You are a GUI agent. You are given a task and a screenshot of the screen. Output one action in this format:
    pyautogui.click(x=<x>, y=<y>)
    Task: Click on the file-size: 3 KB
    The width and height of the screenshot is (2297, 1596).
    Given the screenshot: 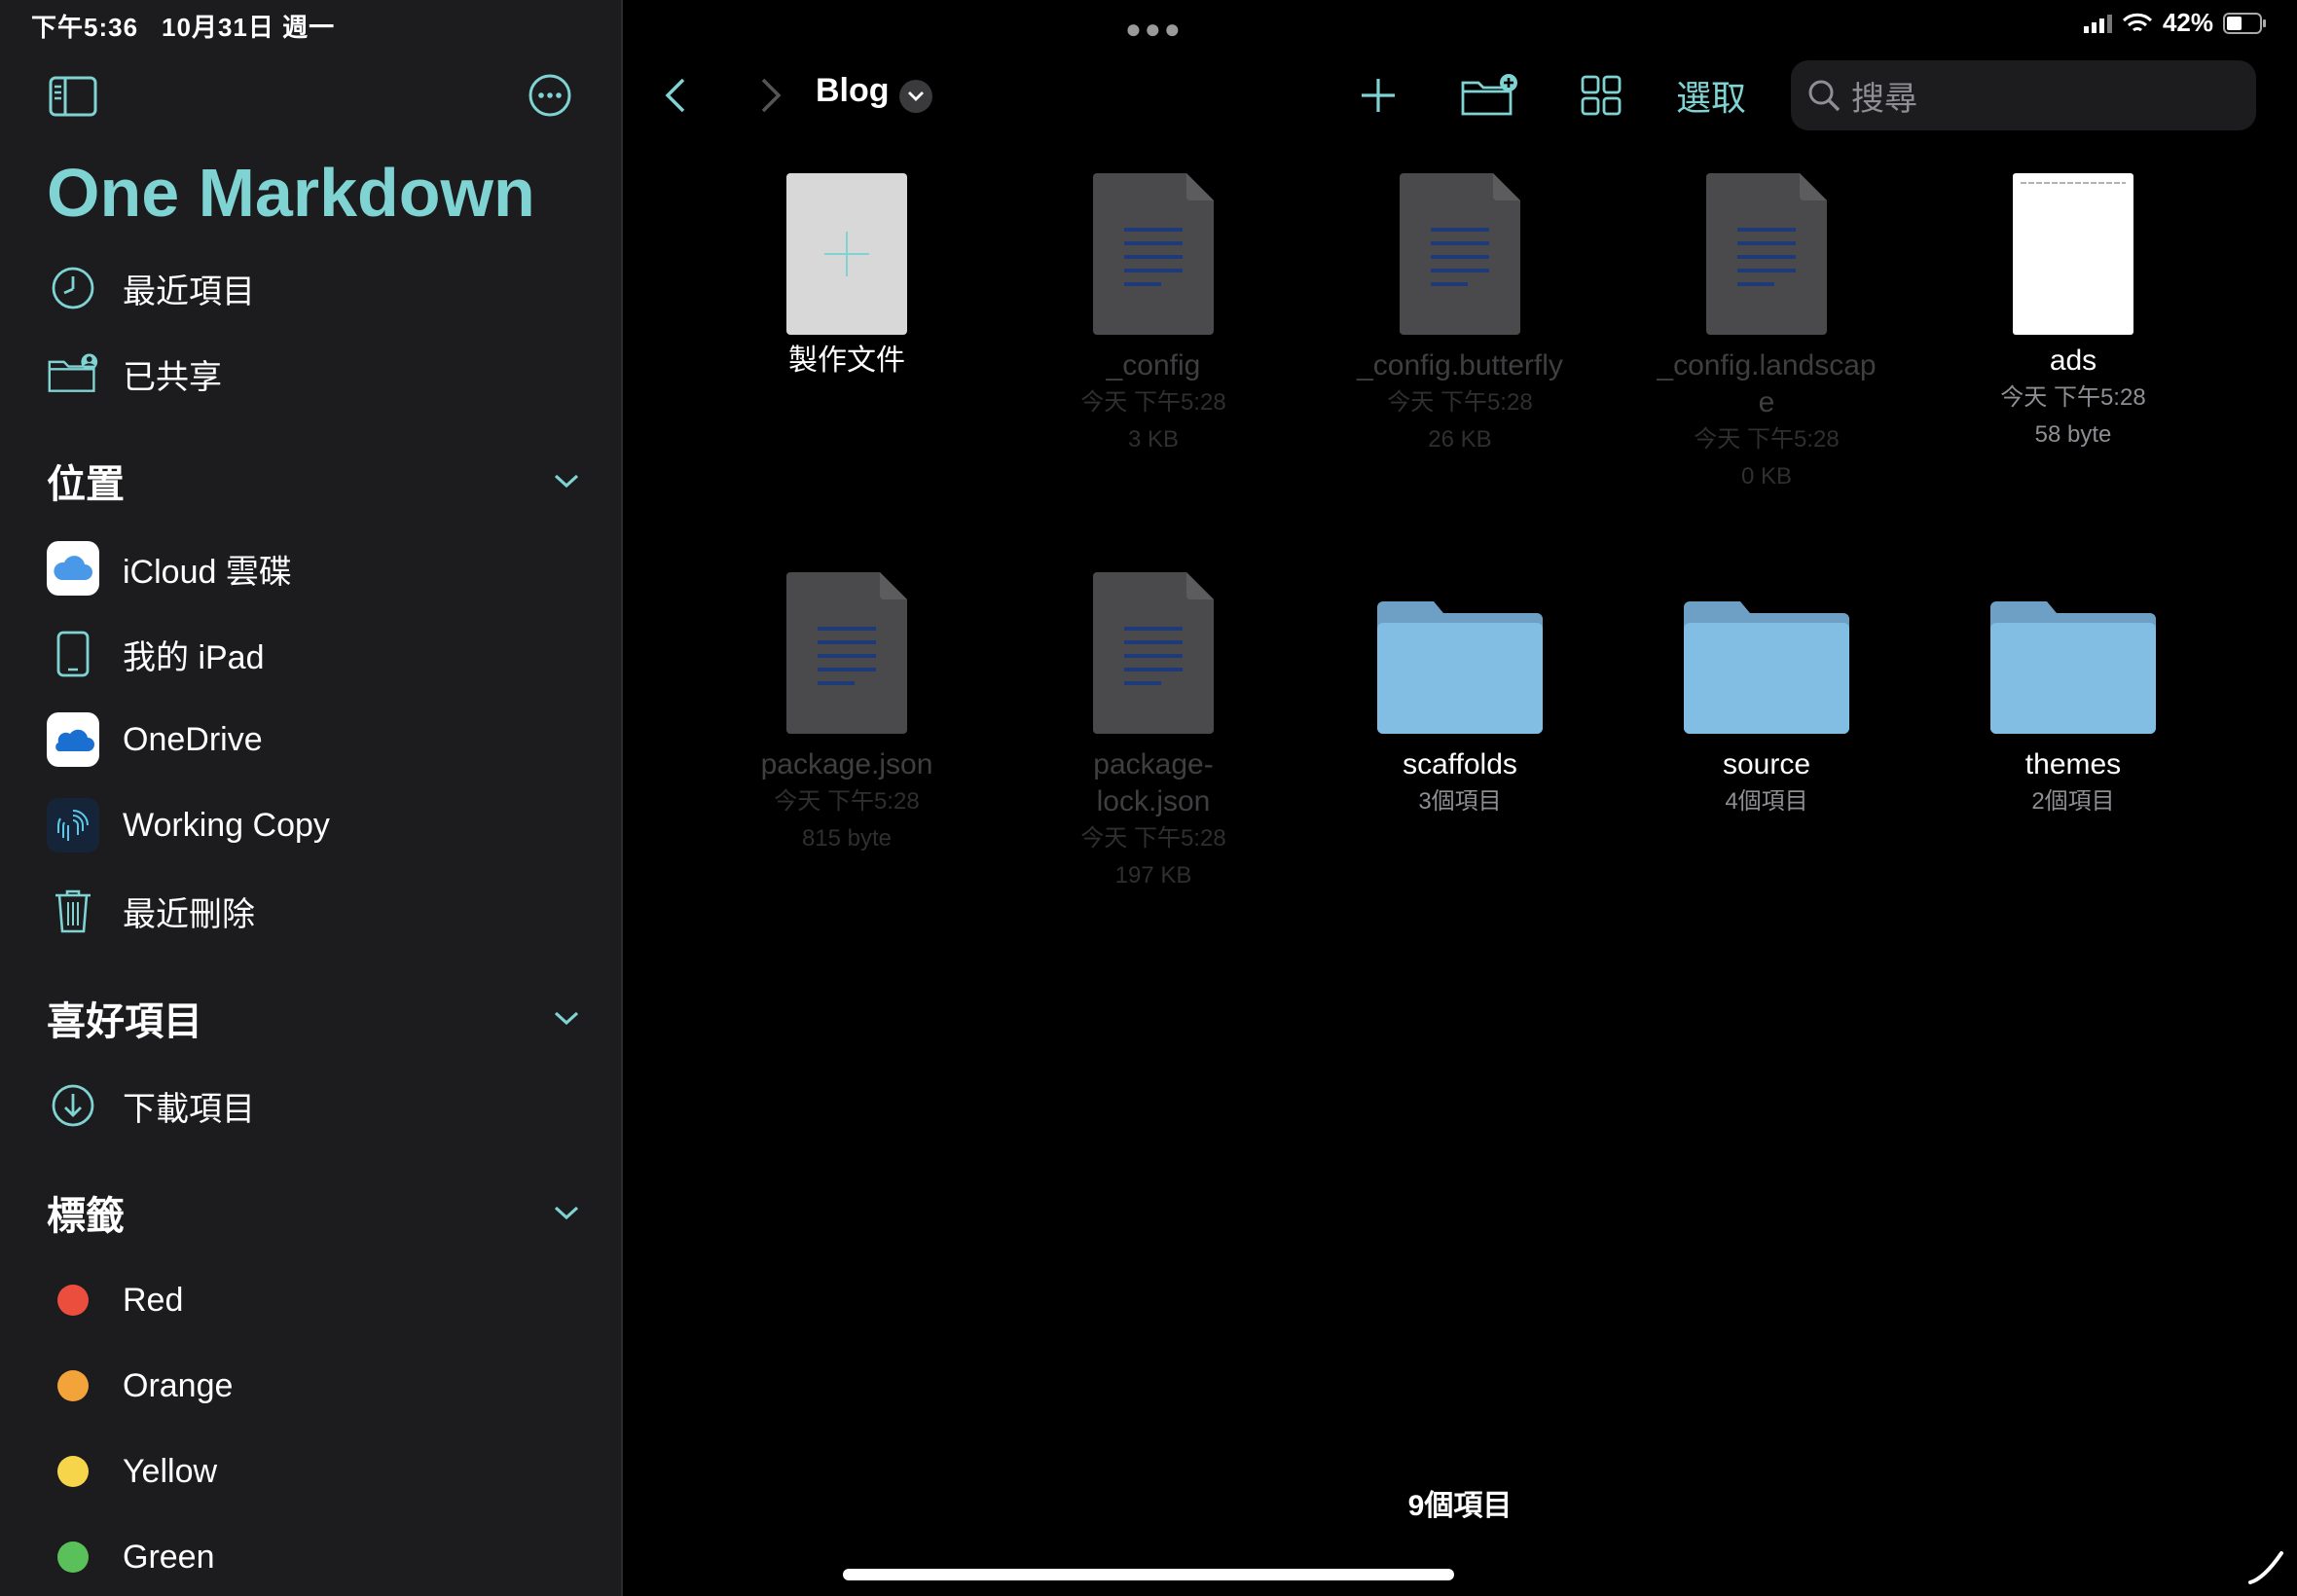 What is the action you would take?
    pyautogui.click(x=1153, y=439)
    